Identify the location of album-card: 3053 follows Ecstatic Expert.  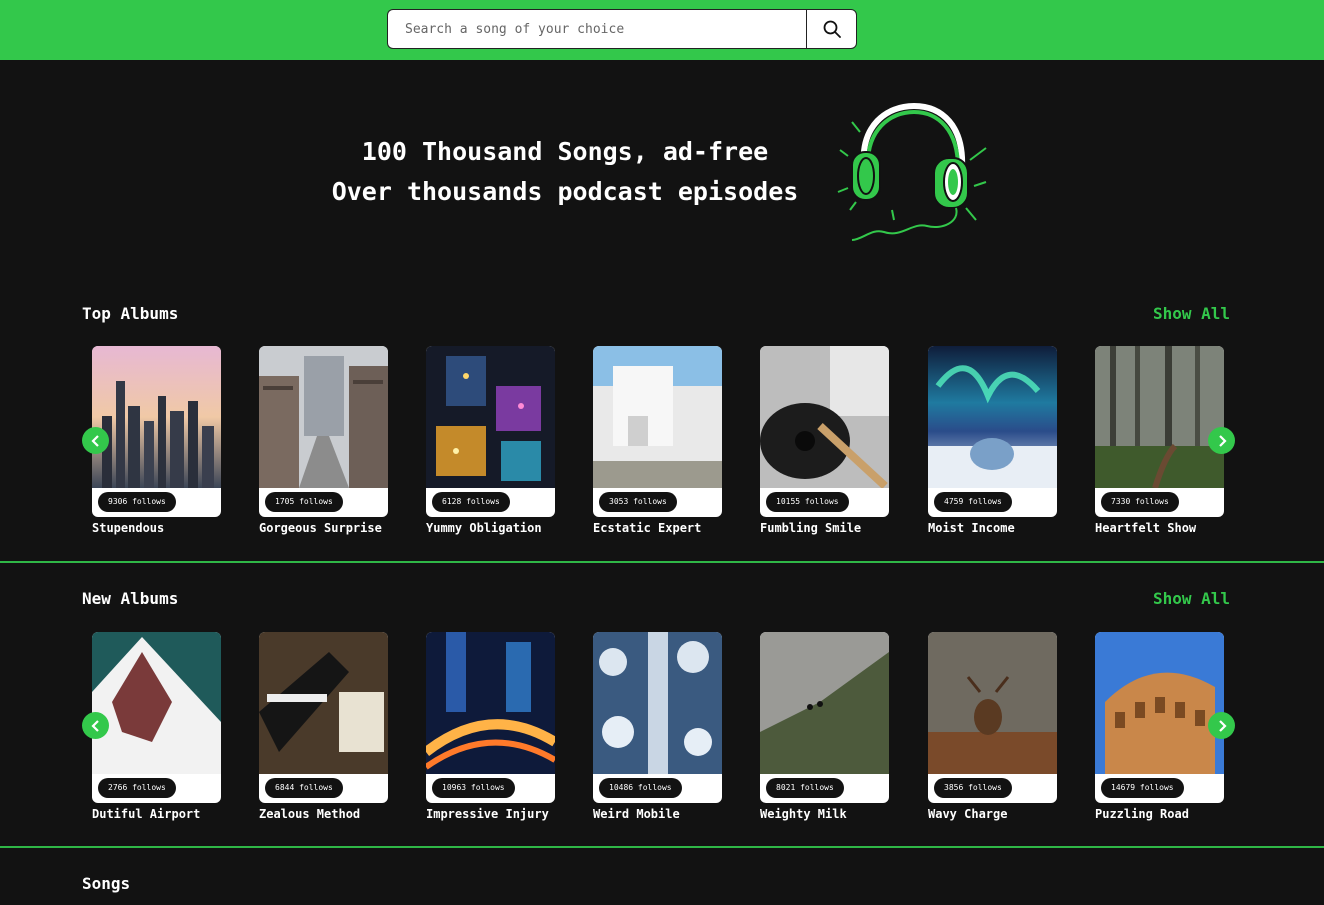
(657, 440).